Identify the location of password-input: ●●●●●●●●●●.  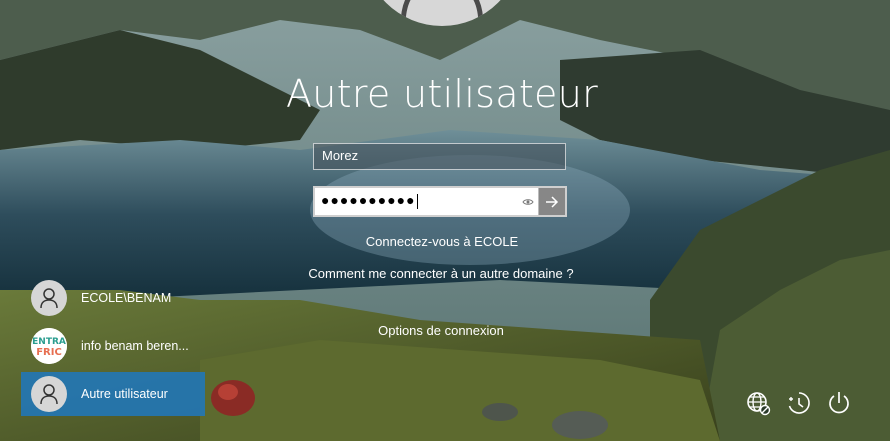
(416, 201).